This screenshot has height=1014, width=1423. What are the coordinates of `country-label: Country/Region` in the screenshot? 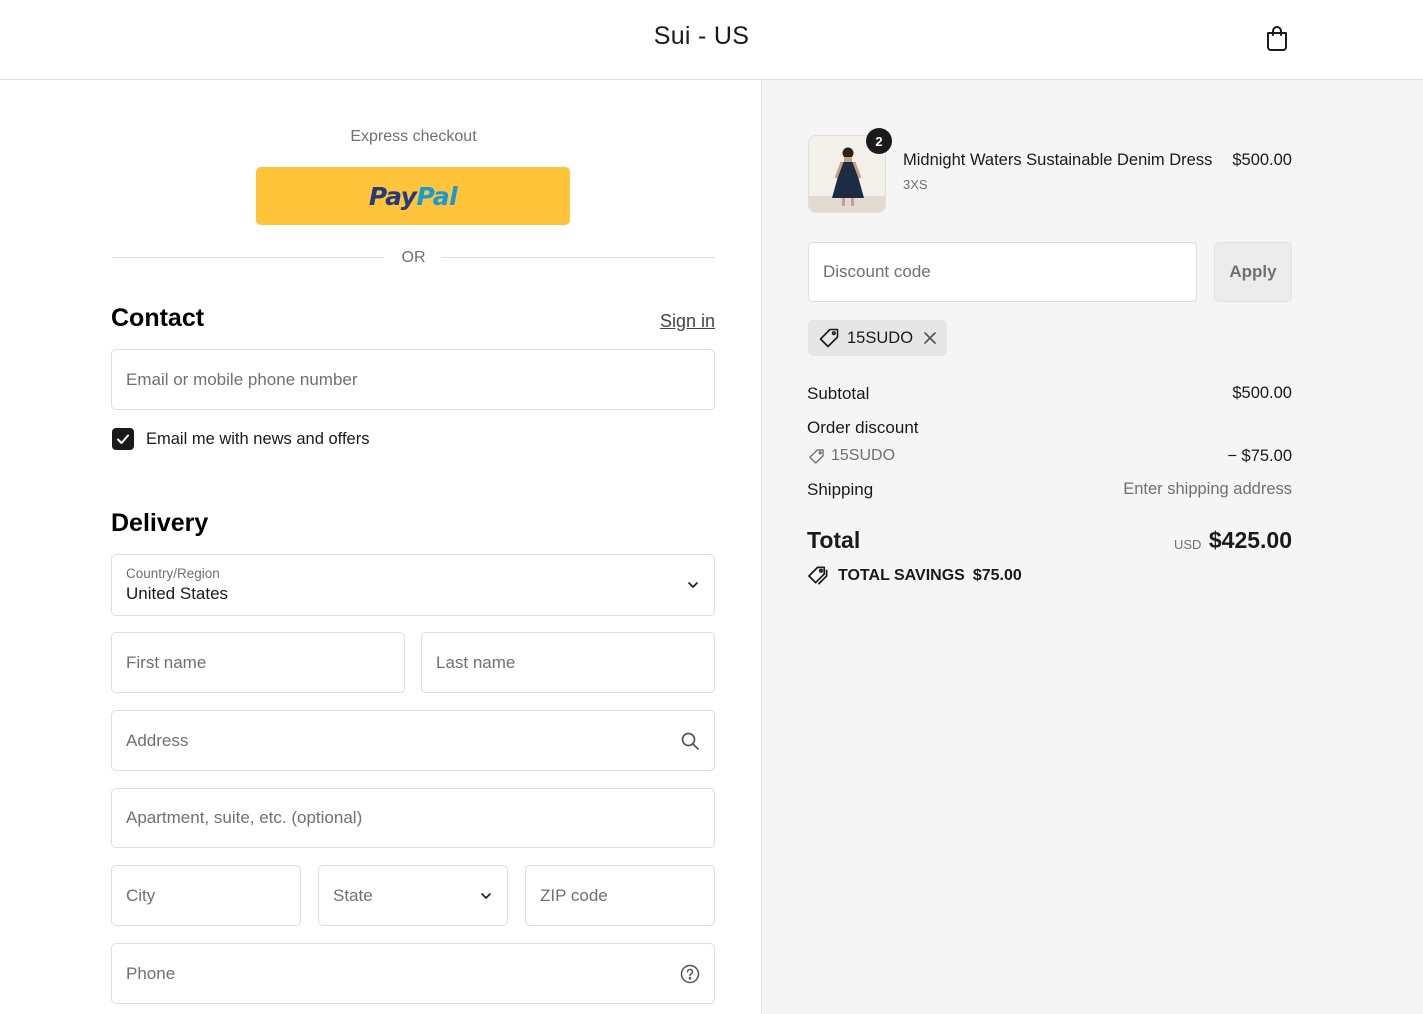 It's located at (173, 573).